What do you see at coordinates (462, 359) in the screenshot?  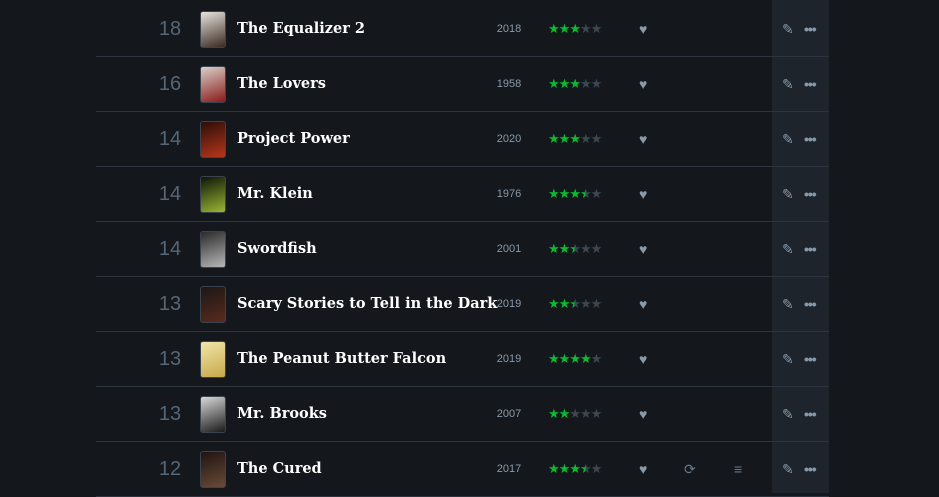 I see `diary-entry-row: 13 The Peanut Butter Falcon 2019 ★★★★★ ♥ ✎ •••` at bounding box center [462, 359].